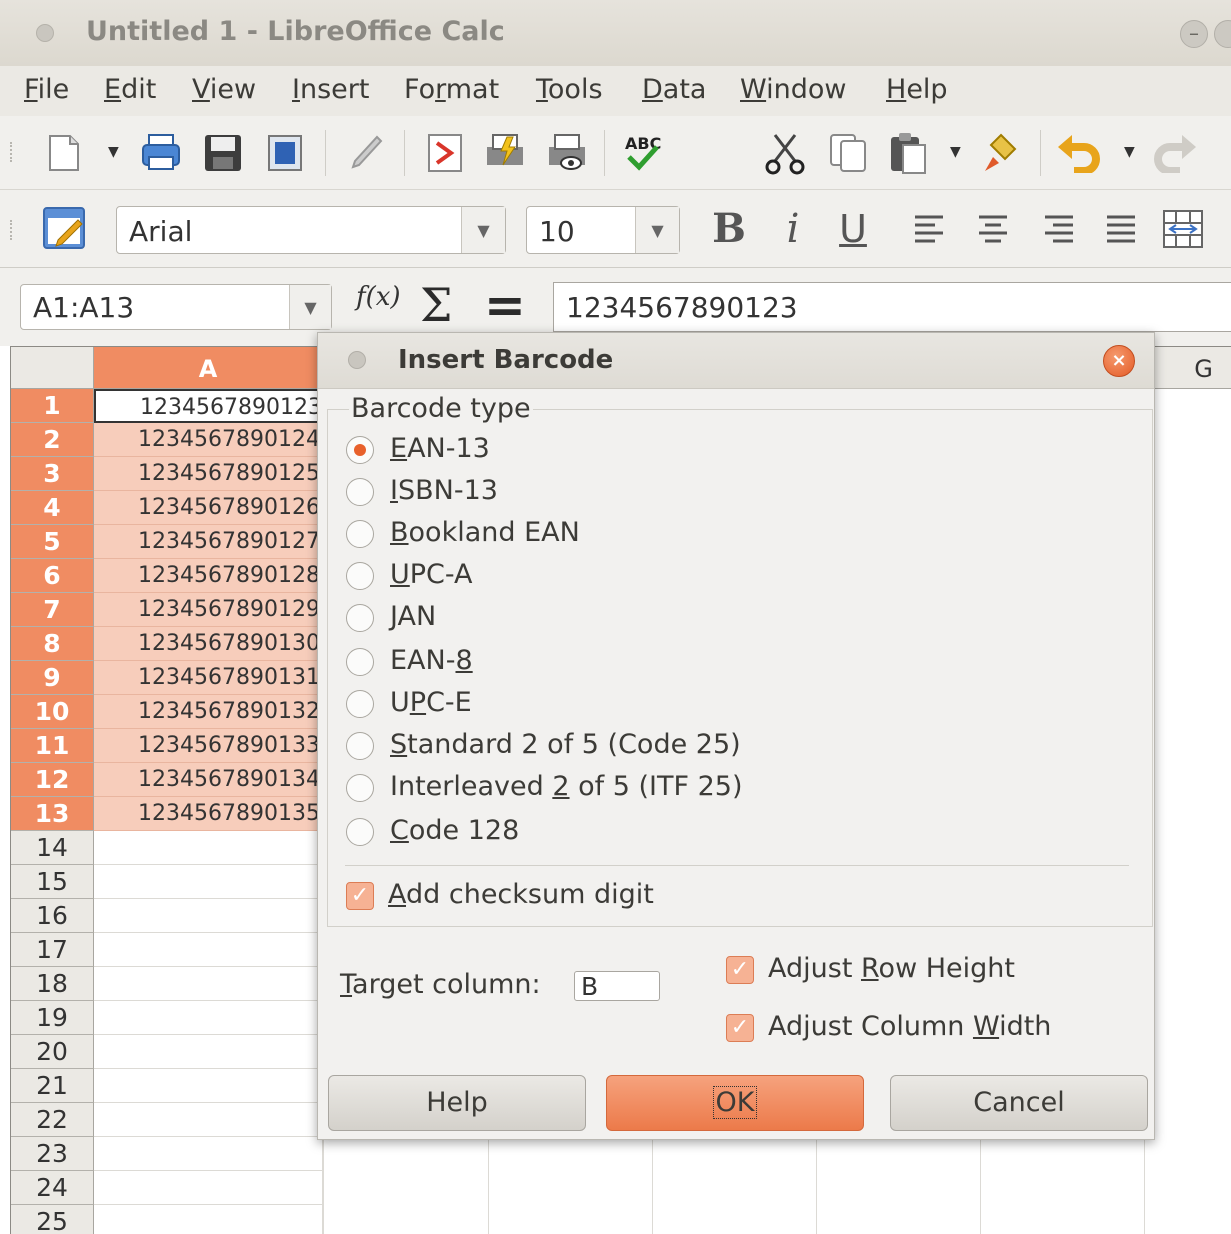 This screenshot has height=1234, width=1231. I want to click on cell-a8: 1234567890130, so click(208, 644).